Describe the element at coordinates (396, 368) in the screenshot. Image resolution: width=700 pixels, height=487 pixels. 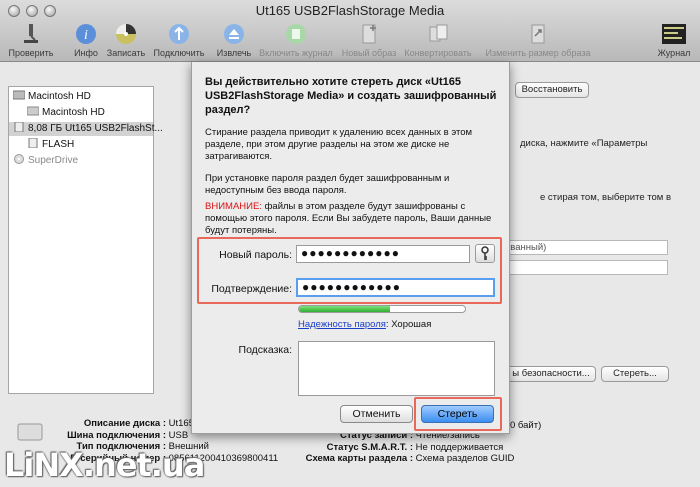
I see `hint-field` at that location.